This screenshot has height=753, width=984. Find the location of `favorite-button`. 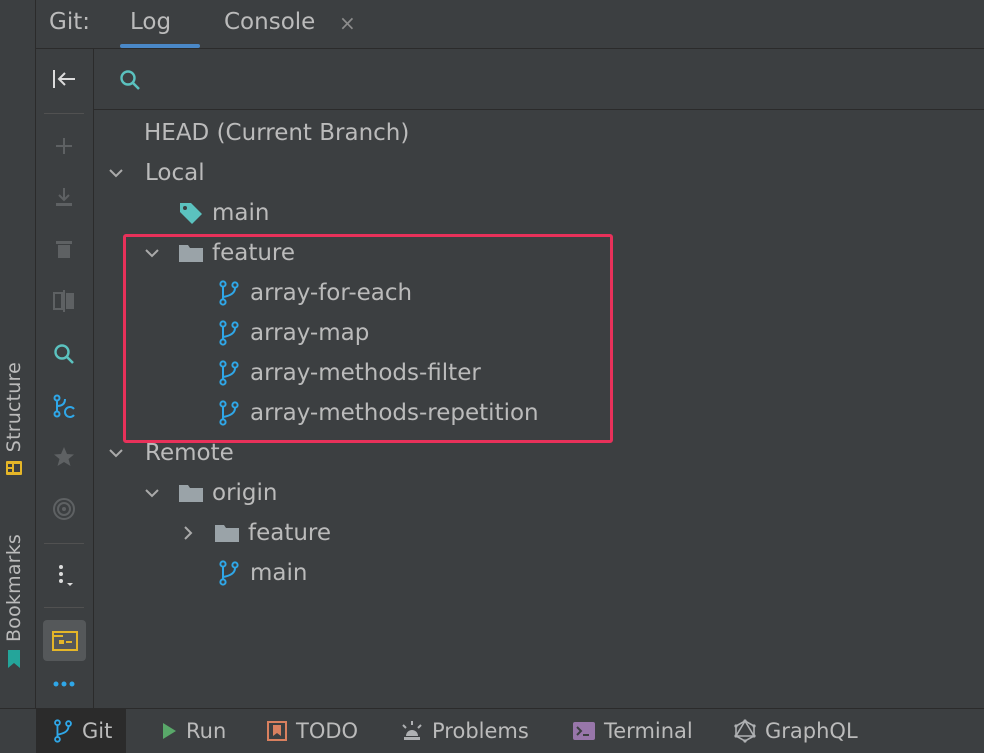

favorite-button is located at coordinates (64, 457).